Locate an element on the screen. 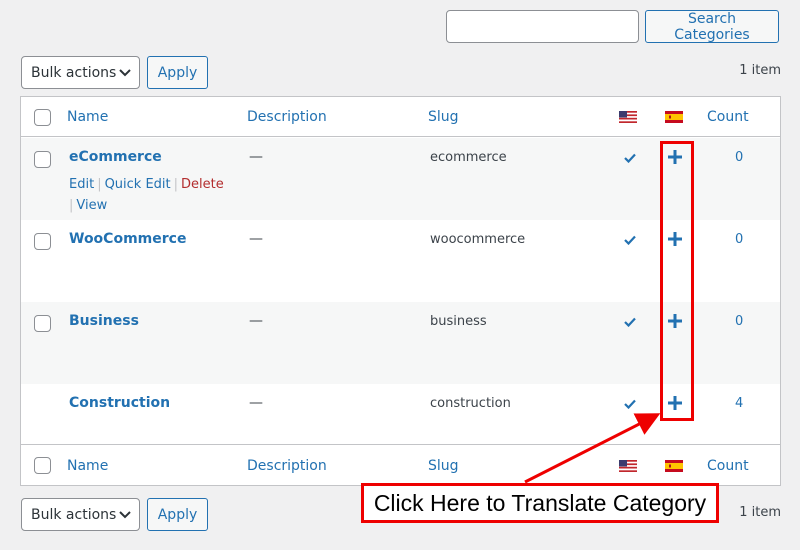 The image size is (800, 550). category-slug: construction is located at coordinates (470, 403).